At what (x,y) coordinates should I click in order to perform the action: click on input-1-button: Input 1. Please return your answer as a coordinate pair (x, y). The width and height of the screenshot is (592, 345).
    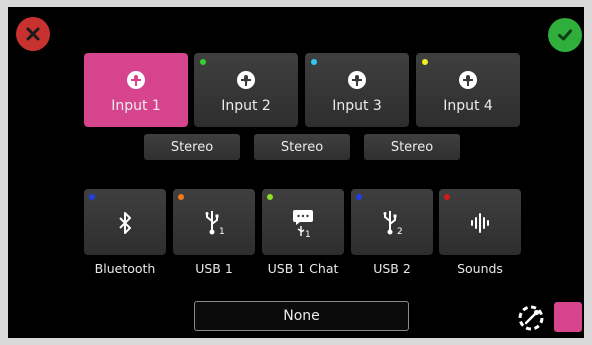
    Looking at the image, I should click on (136, 90).